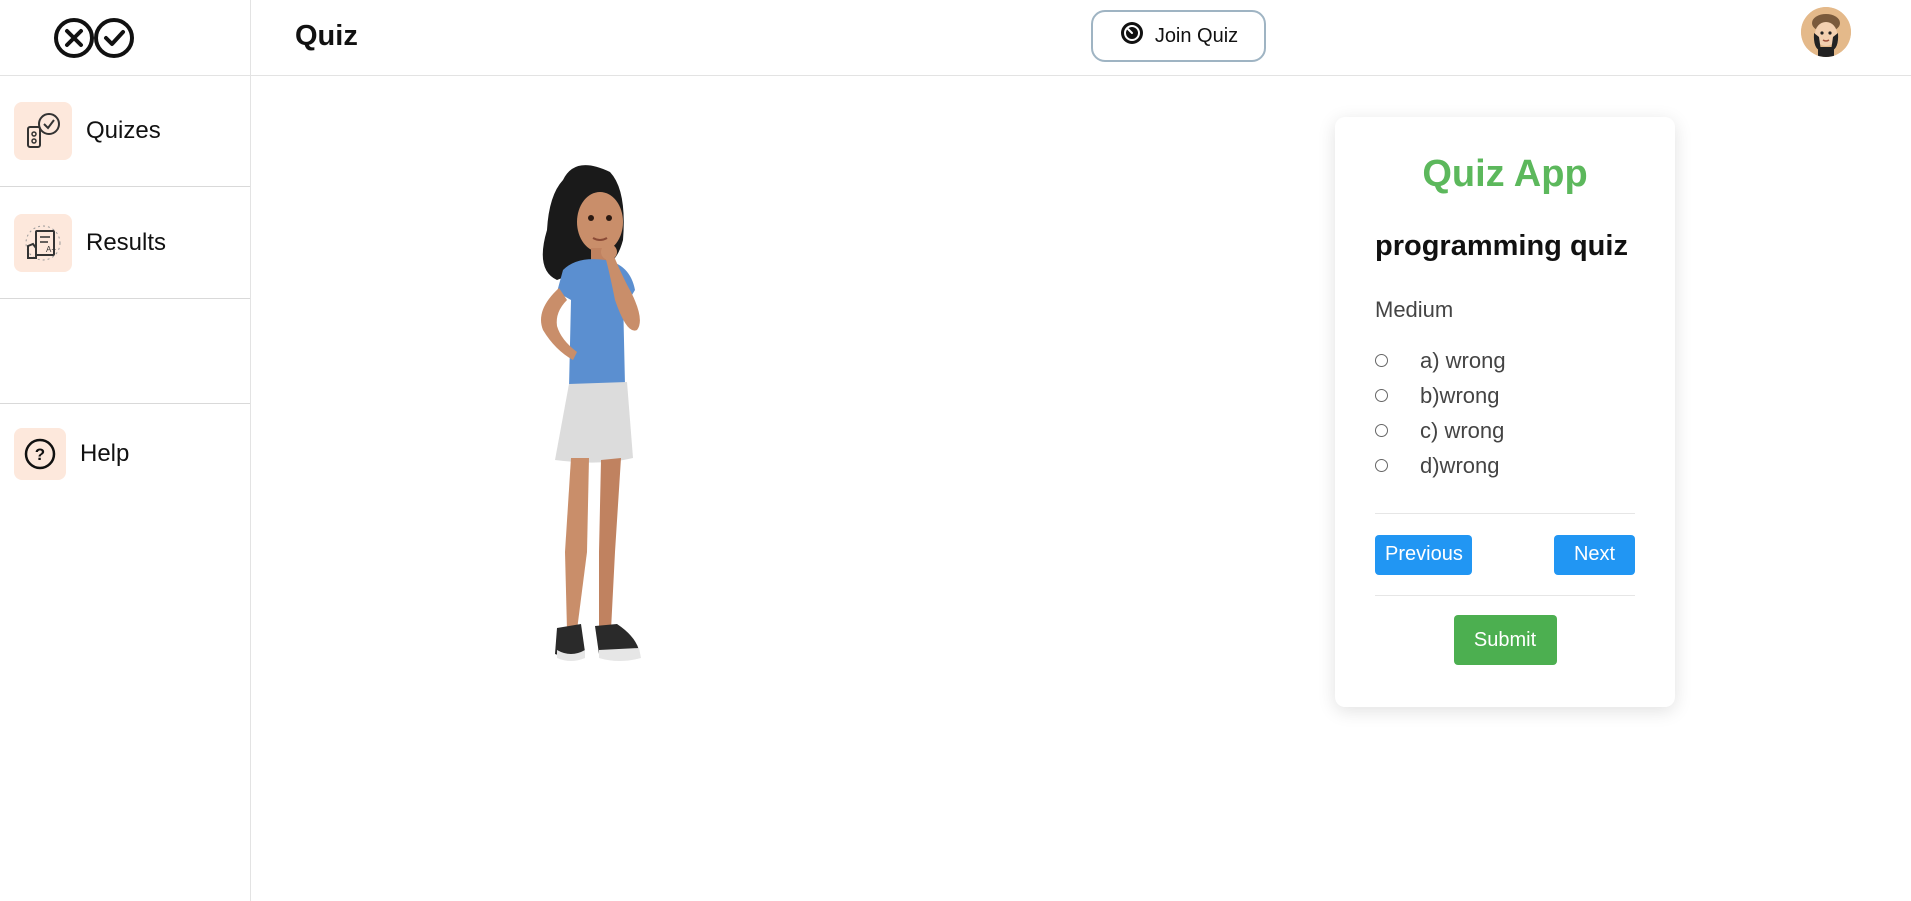 The width and height of the screenshot is (1911, 901). I want to click on logo-icon, so click(94, 37).